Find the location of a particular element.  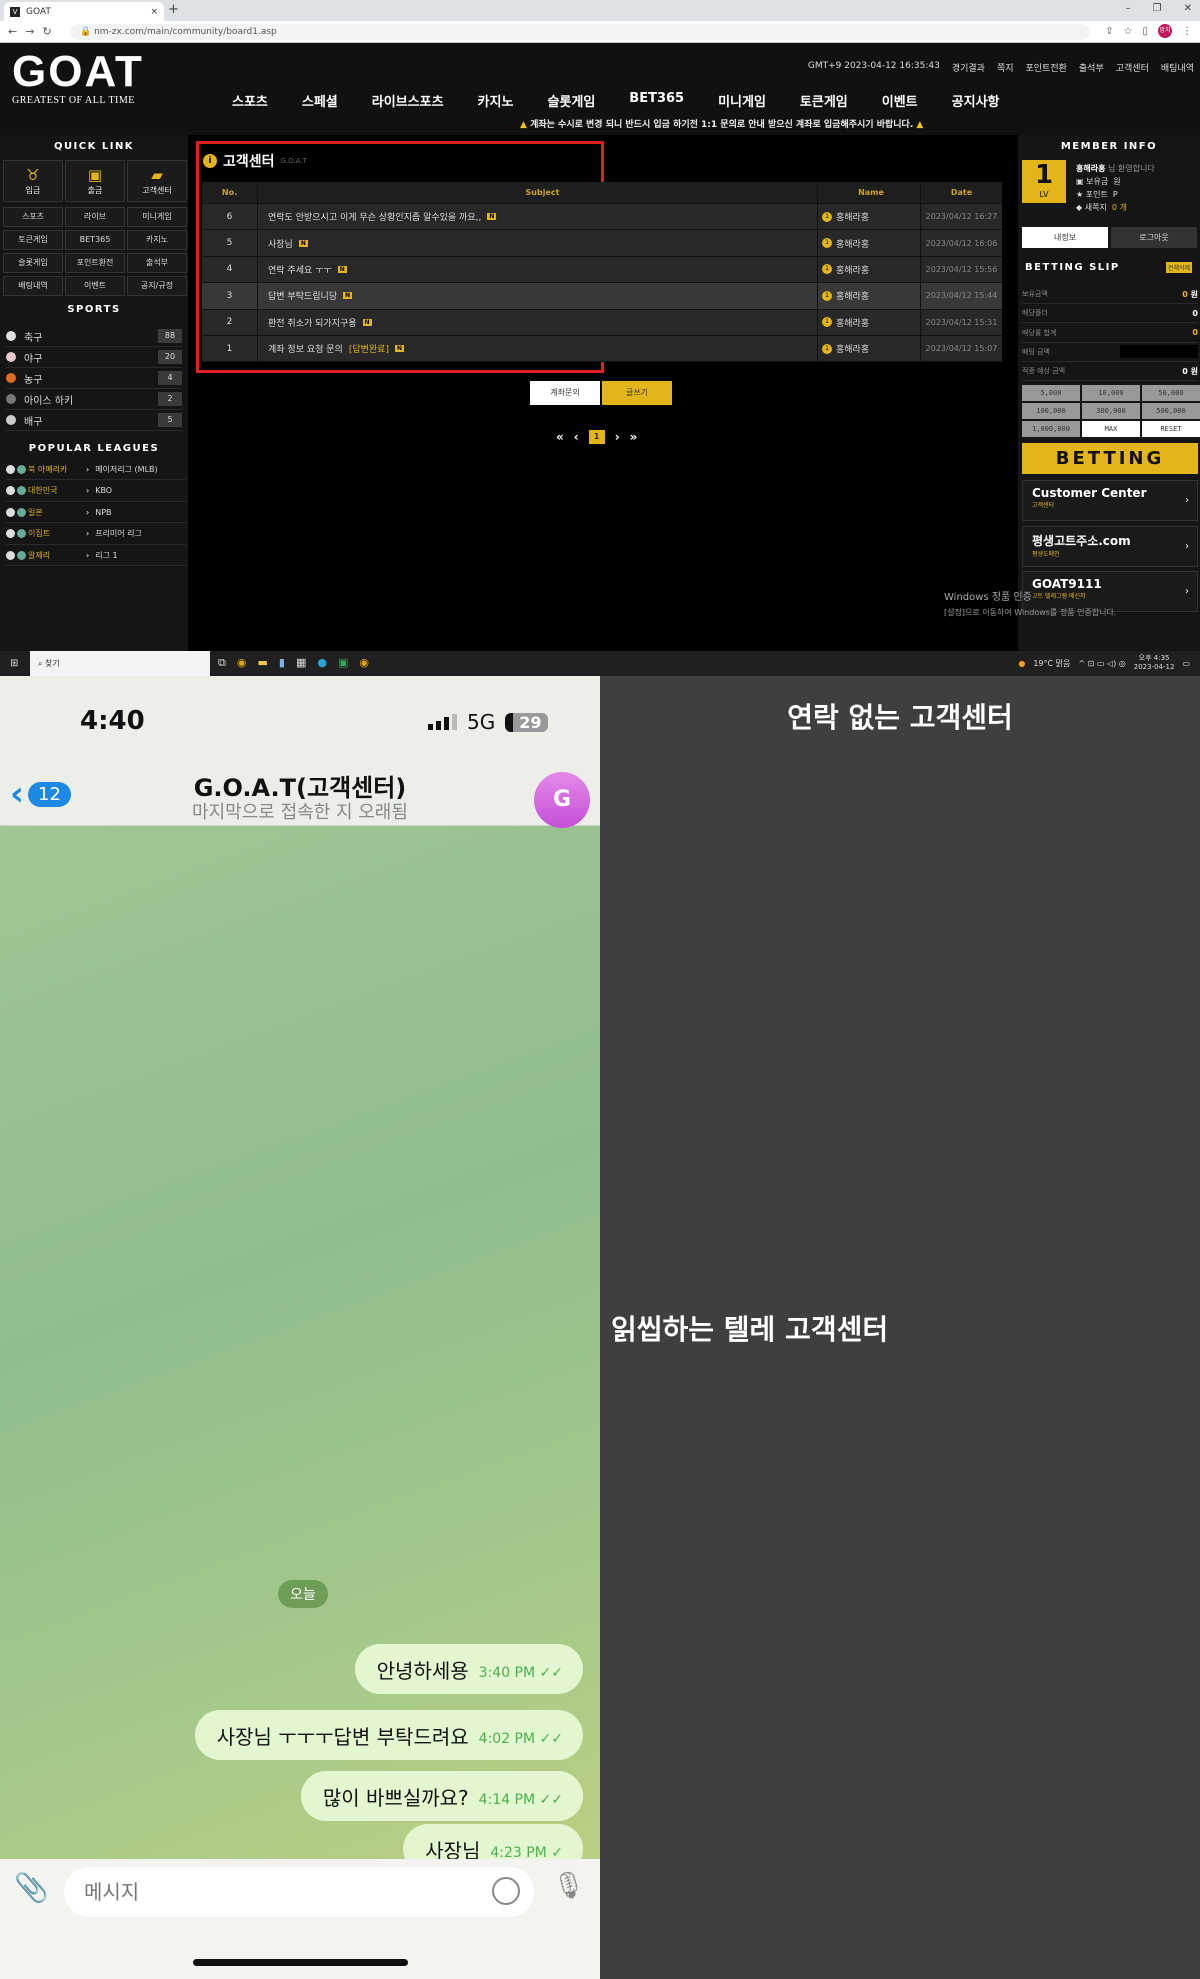

browser-tab: V GOAT × is located at coordinates (84, 11).